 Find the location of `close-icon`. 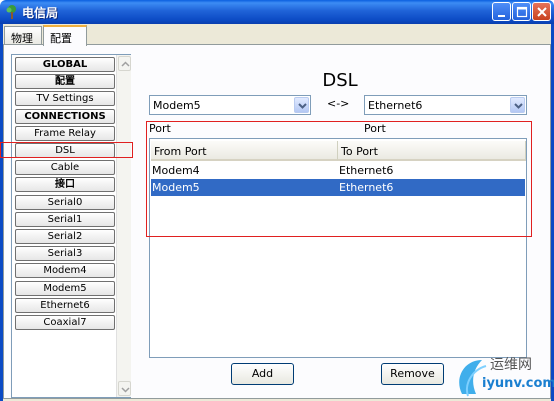

close-icon is located at coordinates (542, 12).